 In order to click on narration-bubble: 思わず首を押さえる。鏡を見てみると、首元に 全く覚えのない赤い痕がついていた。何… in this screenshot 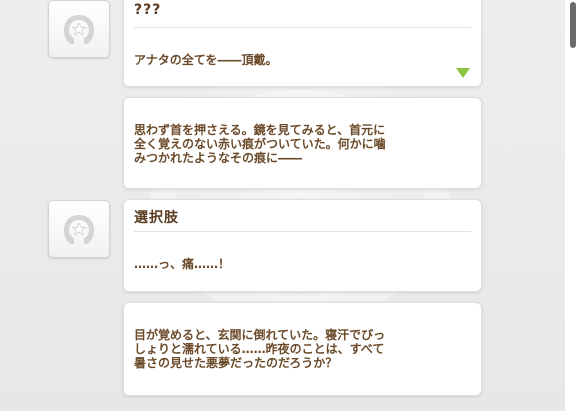, I will do `click(302, 143)`.